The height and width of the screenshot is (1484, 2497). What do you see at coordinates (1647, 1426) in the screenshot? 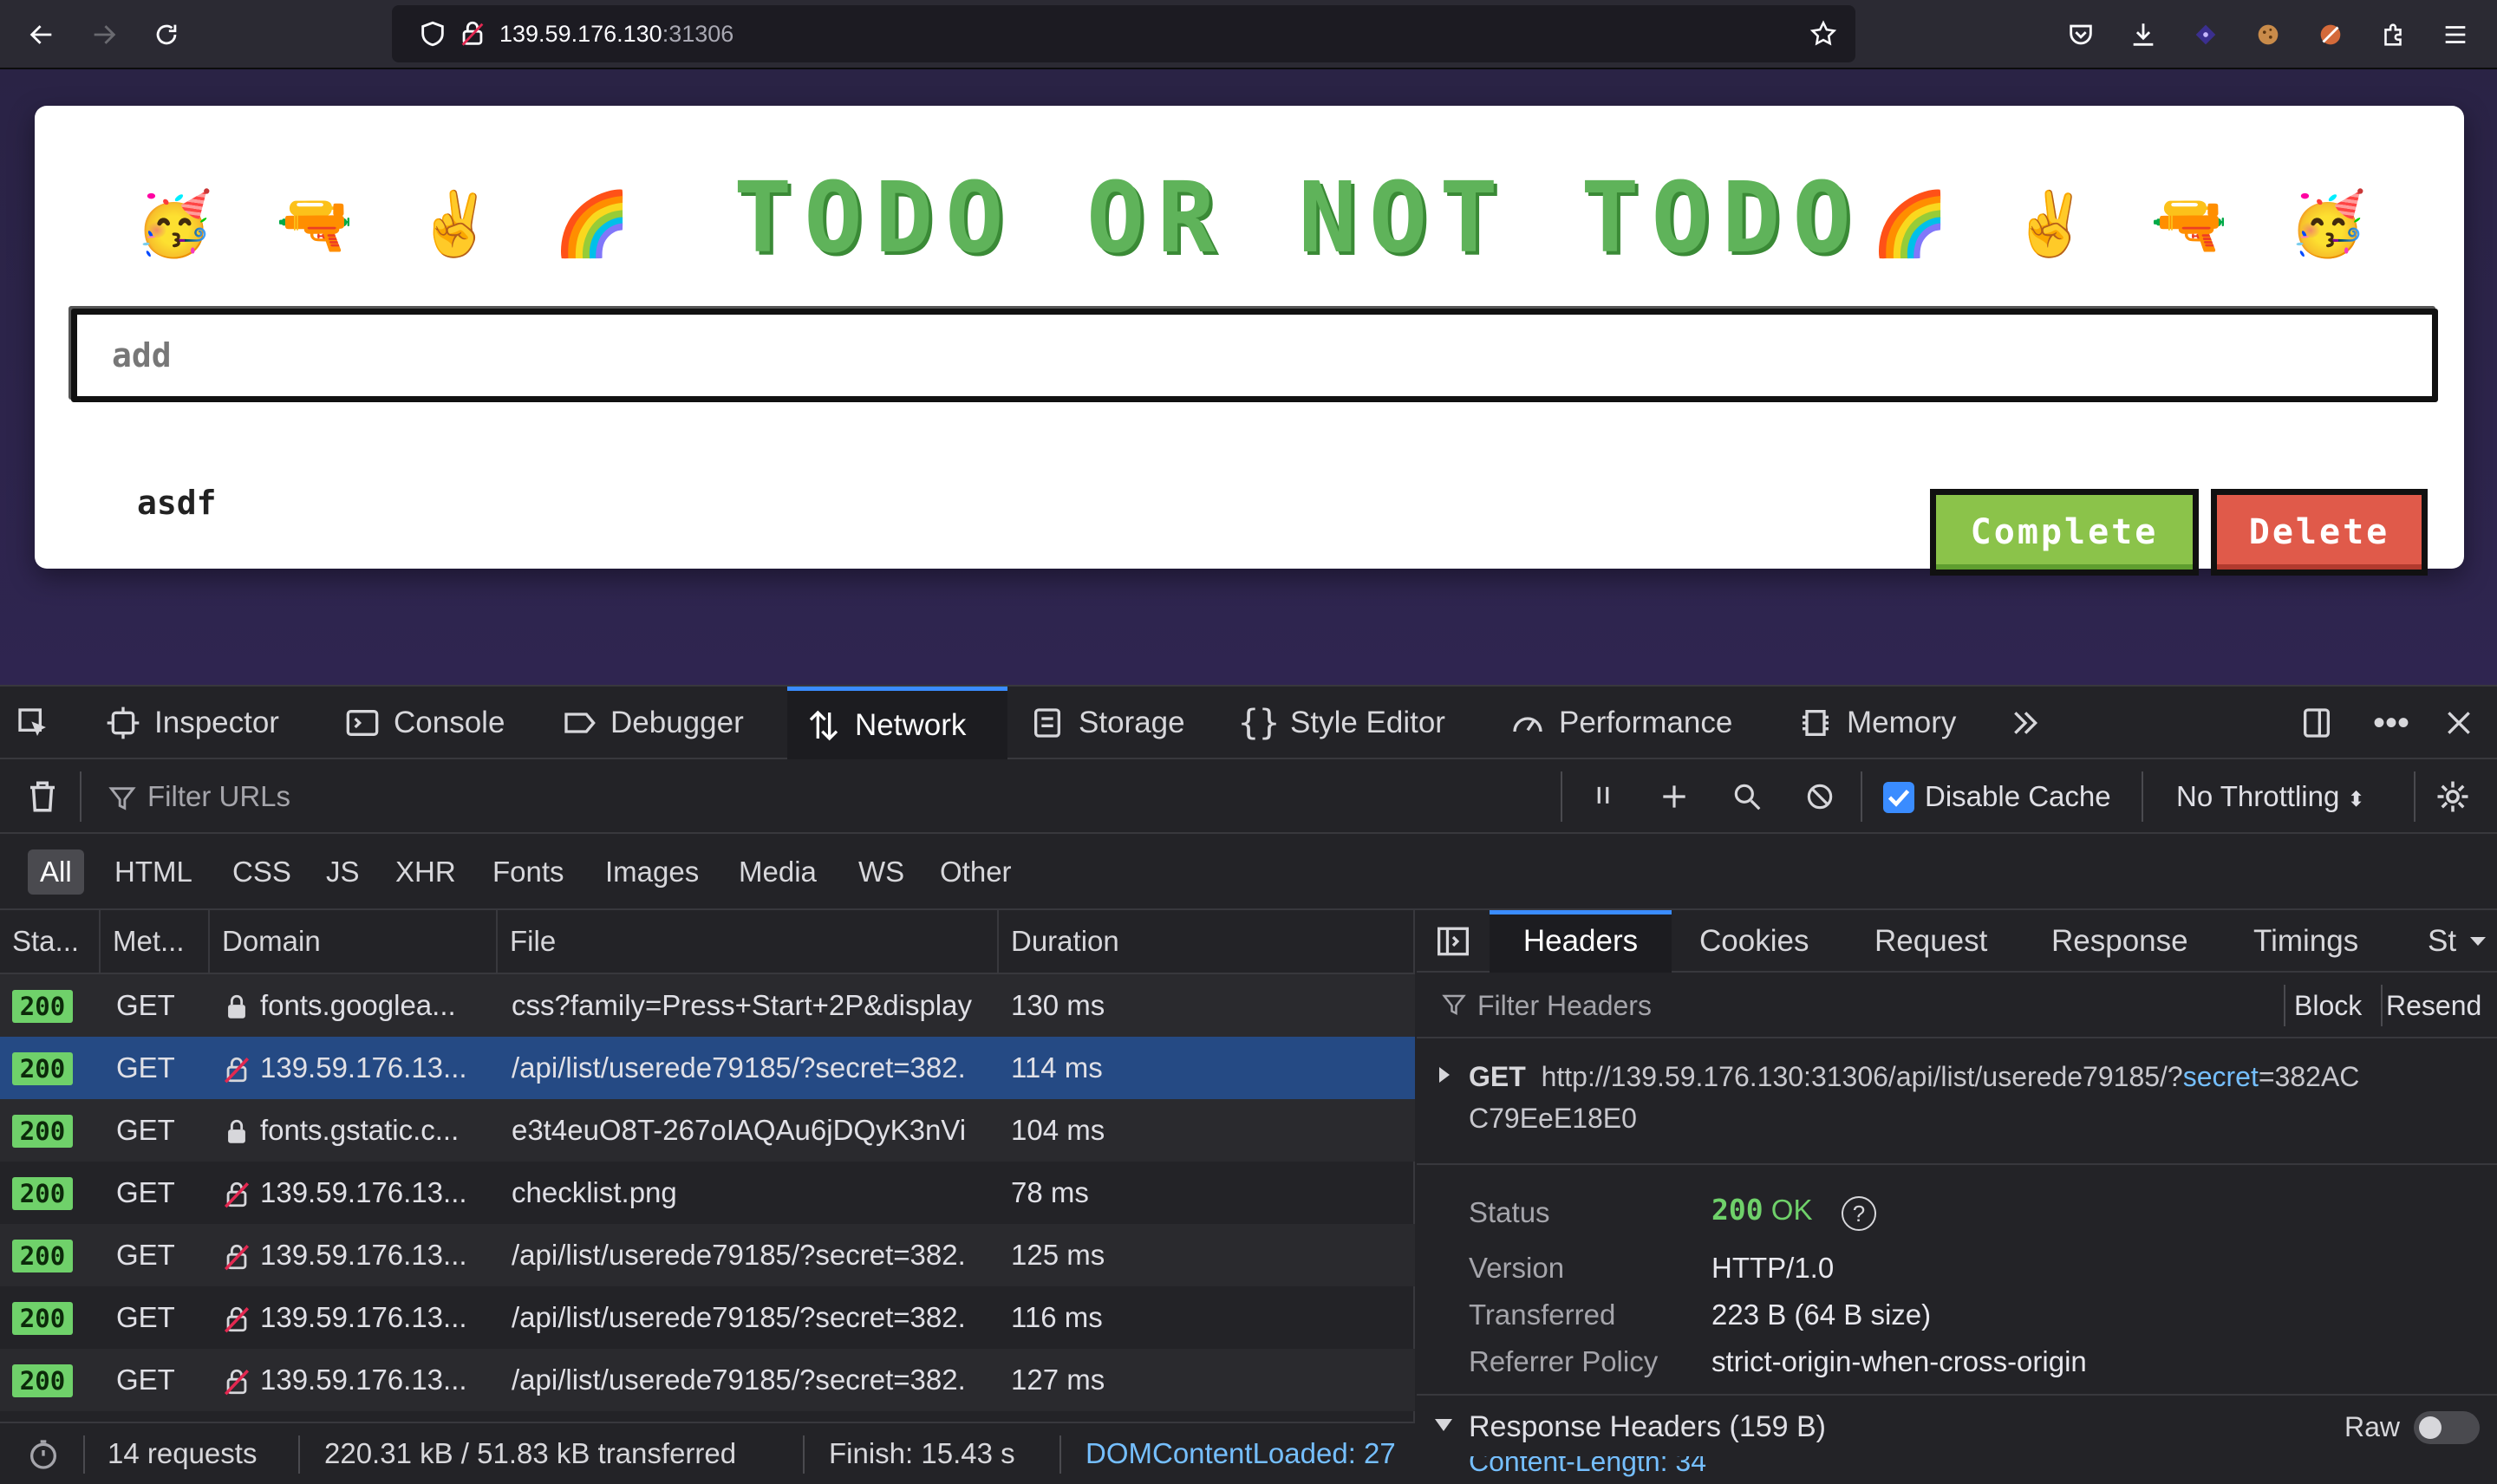
I see `response-headers-toggle: Response Headers (159 B)` at bounding box center [1647, 1426].